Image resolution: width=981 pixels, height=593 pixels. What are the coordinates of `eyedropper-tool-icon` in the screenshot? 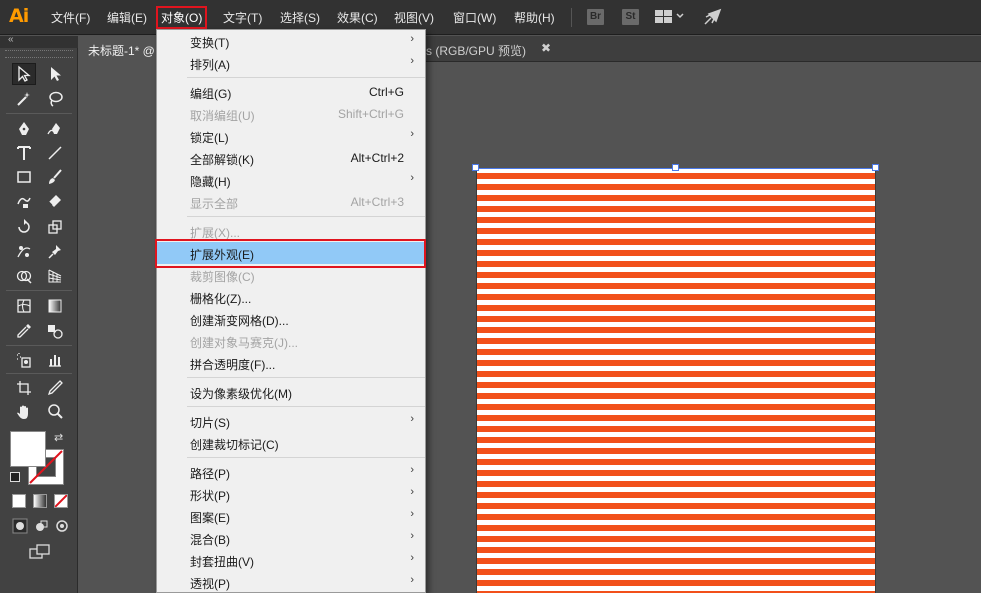 It's located at (24, 331).